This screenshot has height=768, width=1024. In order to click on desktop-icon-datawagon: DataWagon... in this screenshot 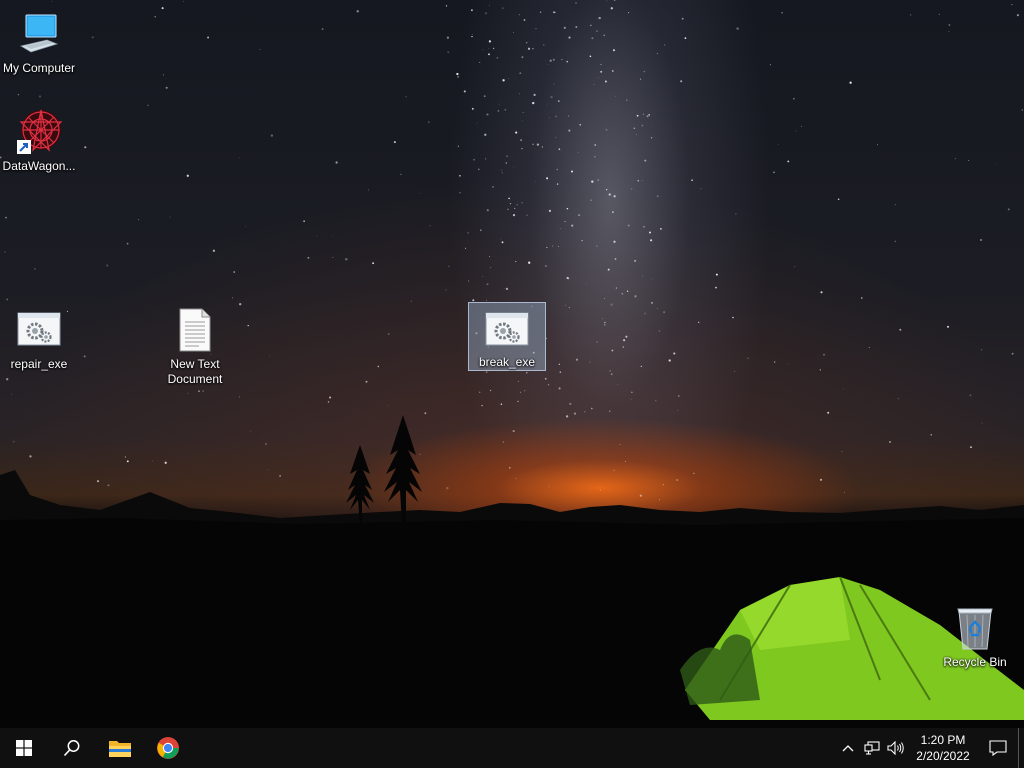, I will do `click(39, 139)`.